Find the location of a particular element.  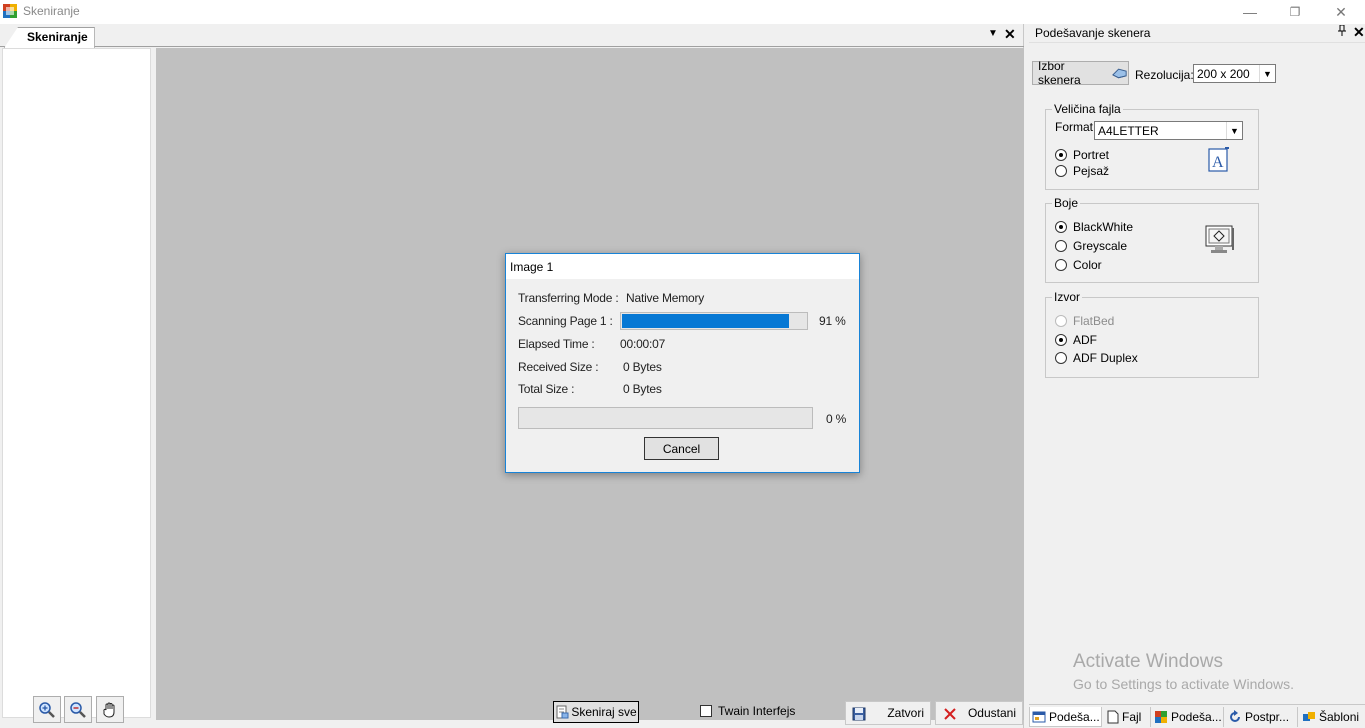

format-label: Format is located at coordinates (1074, 127).